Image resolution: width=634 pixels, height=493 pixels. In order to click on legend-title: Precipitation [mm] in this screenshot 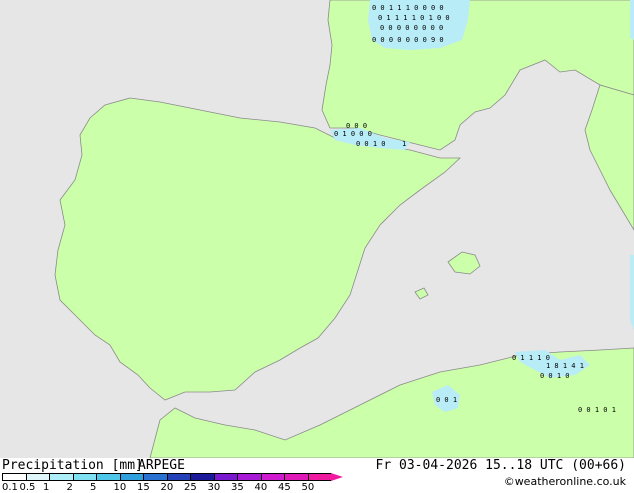, I will do `click(72, 465)`.